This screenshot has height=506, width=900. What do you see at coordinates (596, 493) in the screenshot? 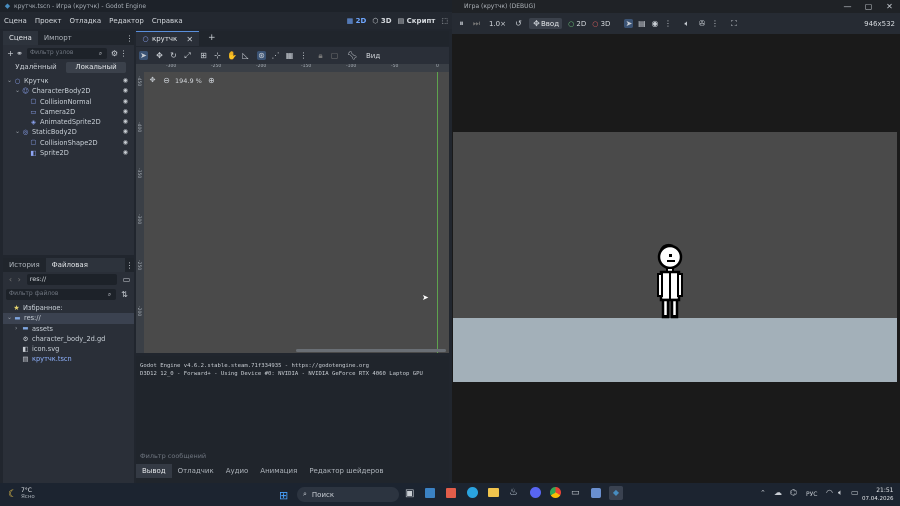
I see `app-icon` at bounding box center [596, 493].